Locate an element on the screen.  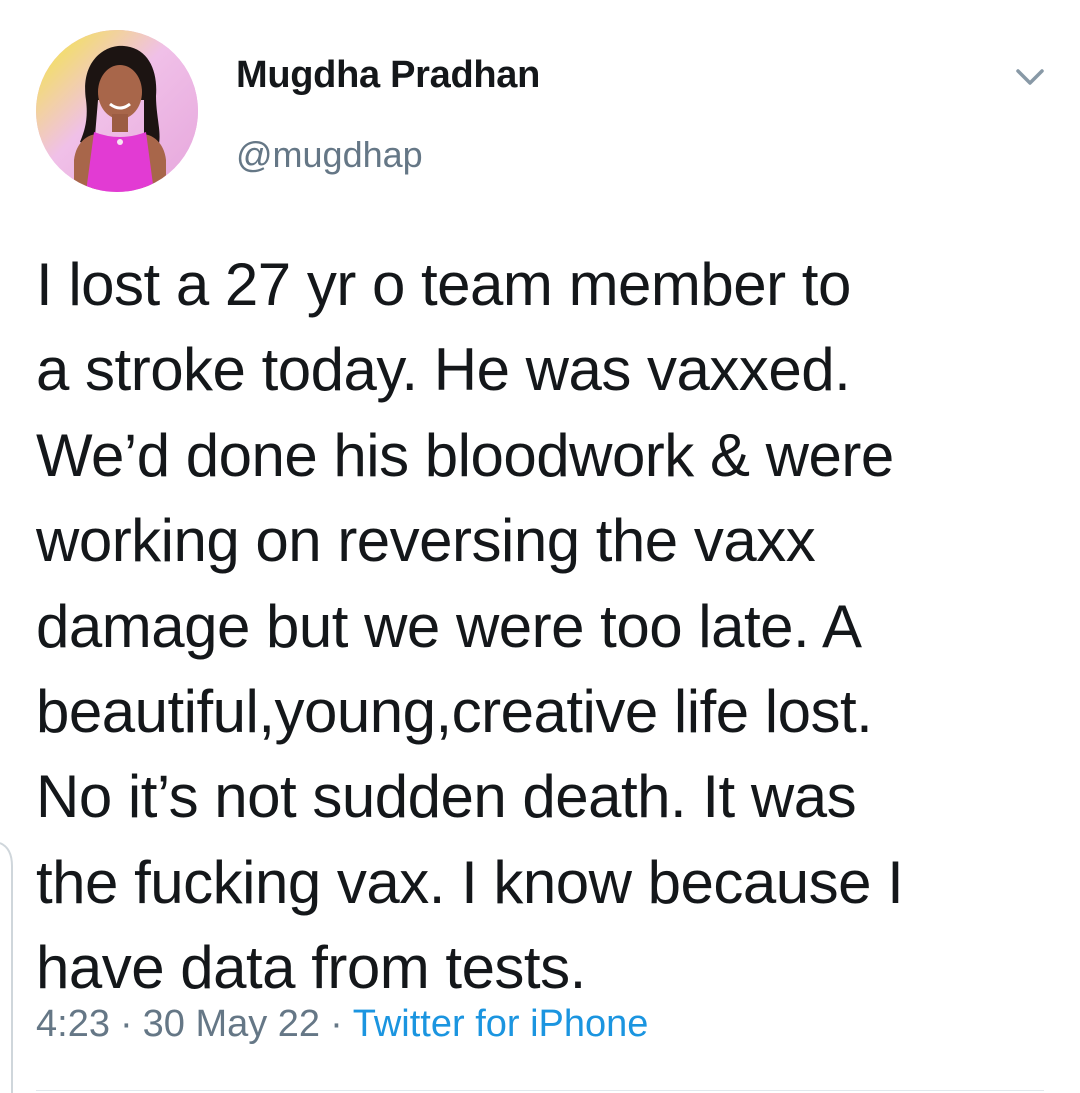
avatar-photo is located at coordinates (117, 111).